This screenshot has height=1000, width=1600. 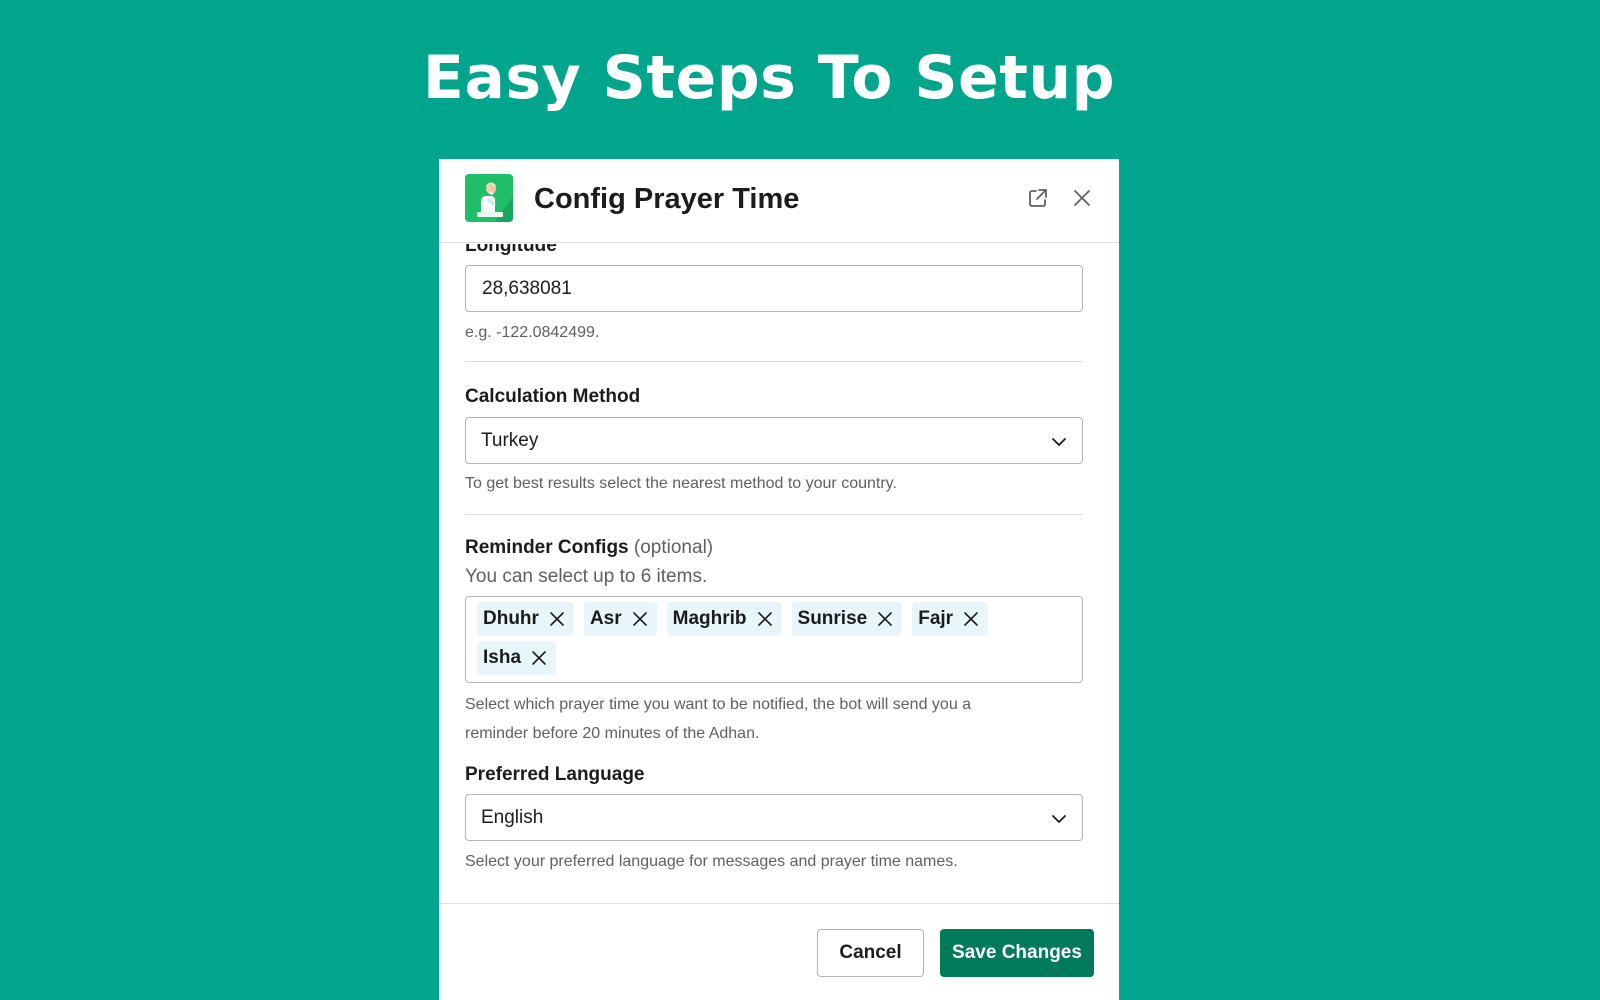 I want to click on reminder-configs-label: Reminder Configs (optional), so click(x=589, y=548).